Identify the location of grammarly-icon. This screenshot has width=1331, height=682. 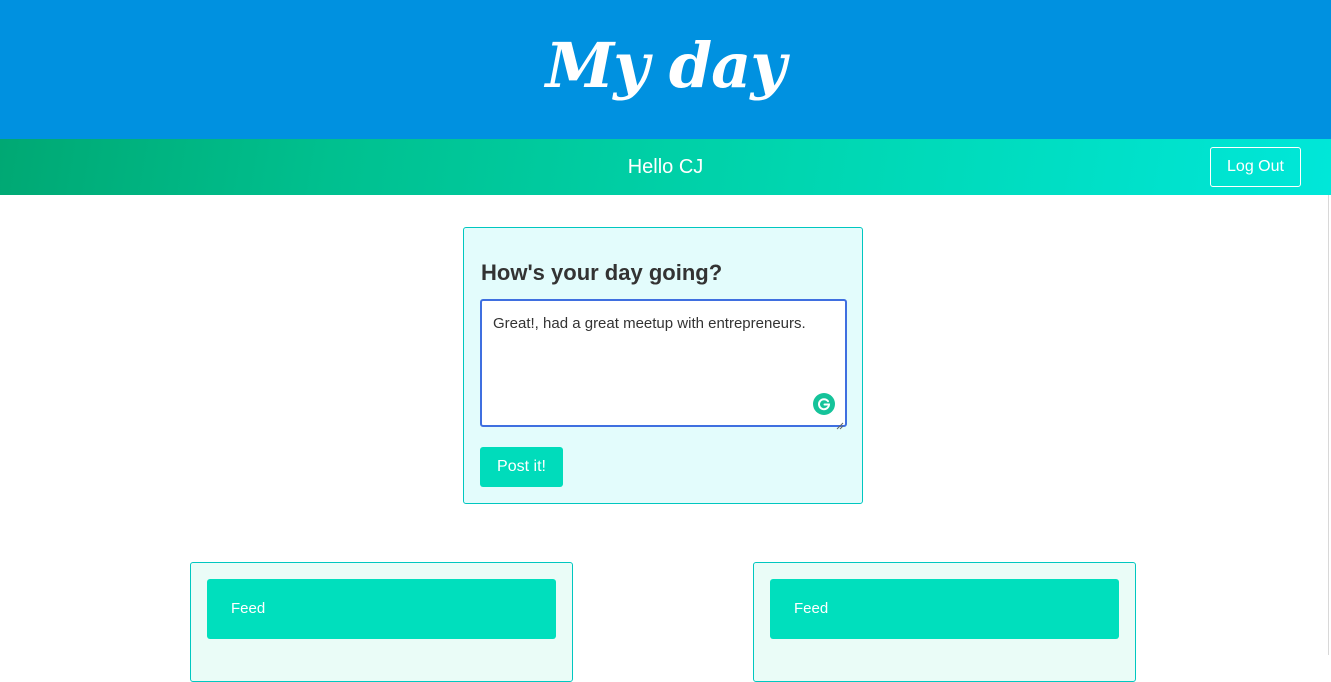
(824, 404).